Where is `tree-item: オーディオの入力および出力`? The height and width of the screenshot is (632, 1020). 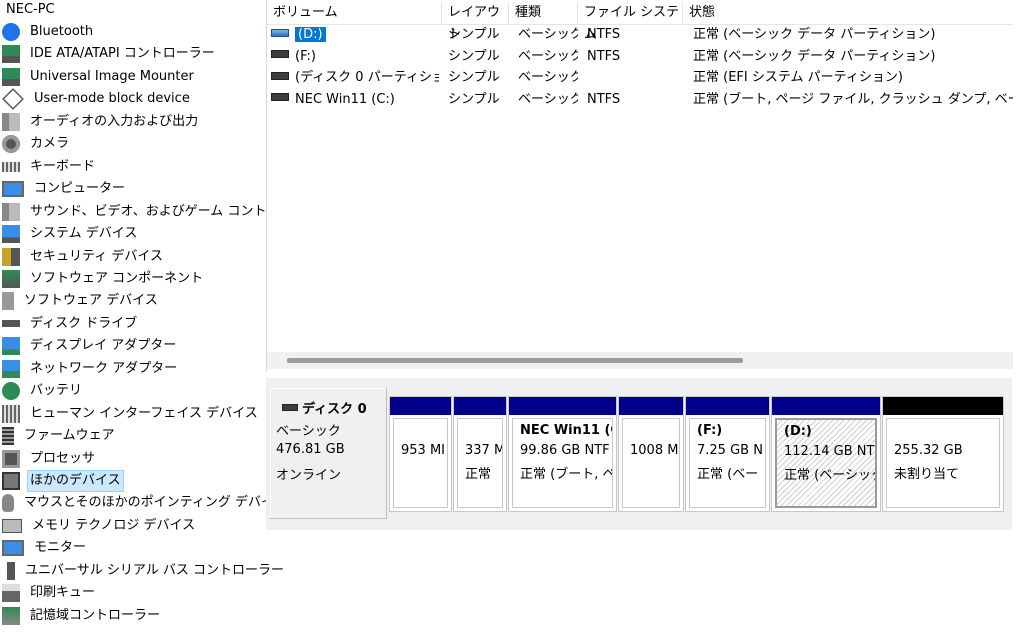 tree-item: オーディオの入力および出力 is located at coordinates (101, 122).